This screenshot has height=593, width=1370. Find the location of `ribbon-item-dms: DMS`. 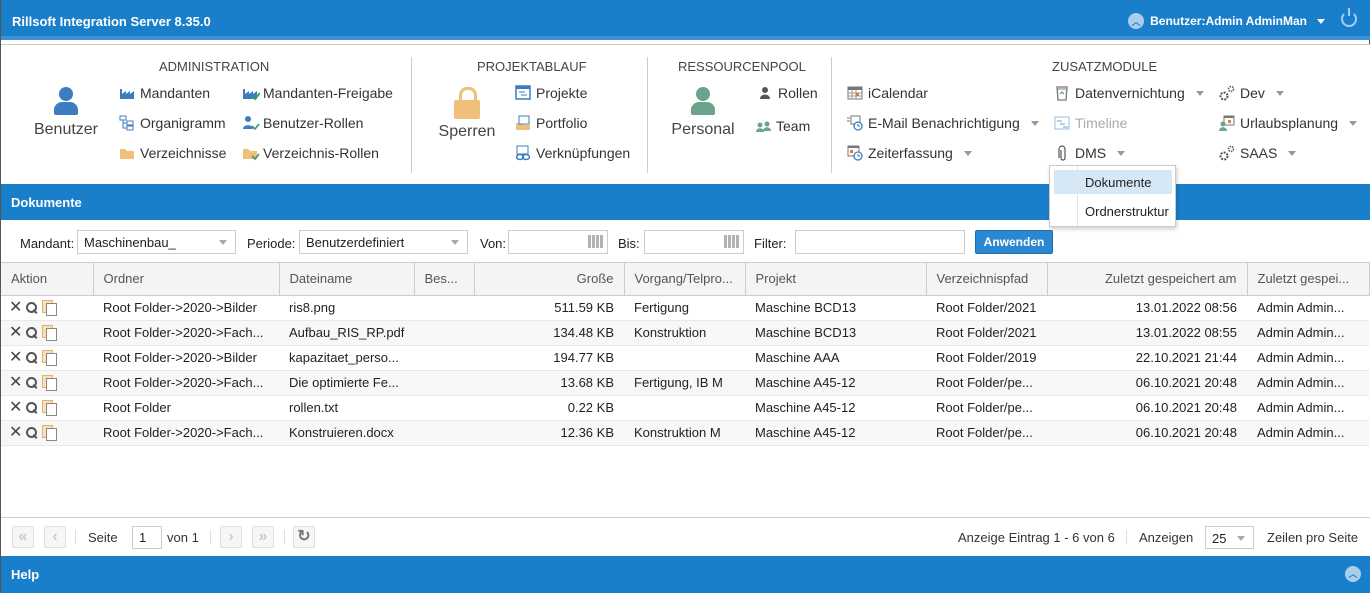

ribbon-item-dms: DMS is located at coordinates (1090, 153).